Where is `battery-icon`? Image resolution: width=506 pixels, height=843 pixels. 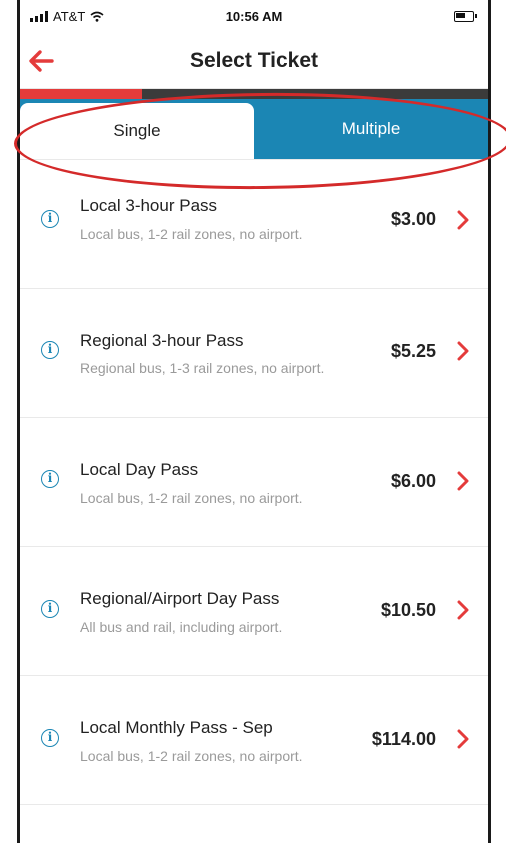
battery-icon is located at coordinates (465, 16).